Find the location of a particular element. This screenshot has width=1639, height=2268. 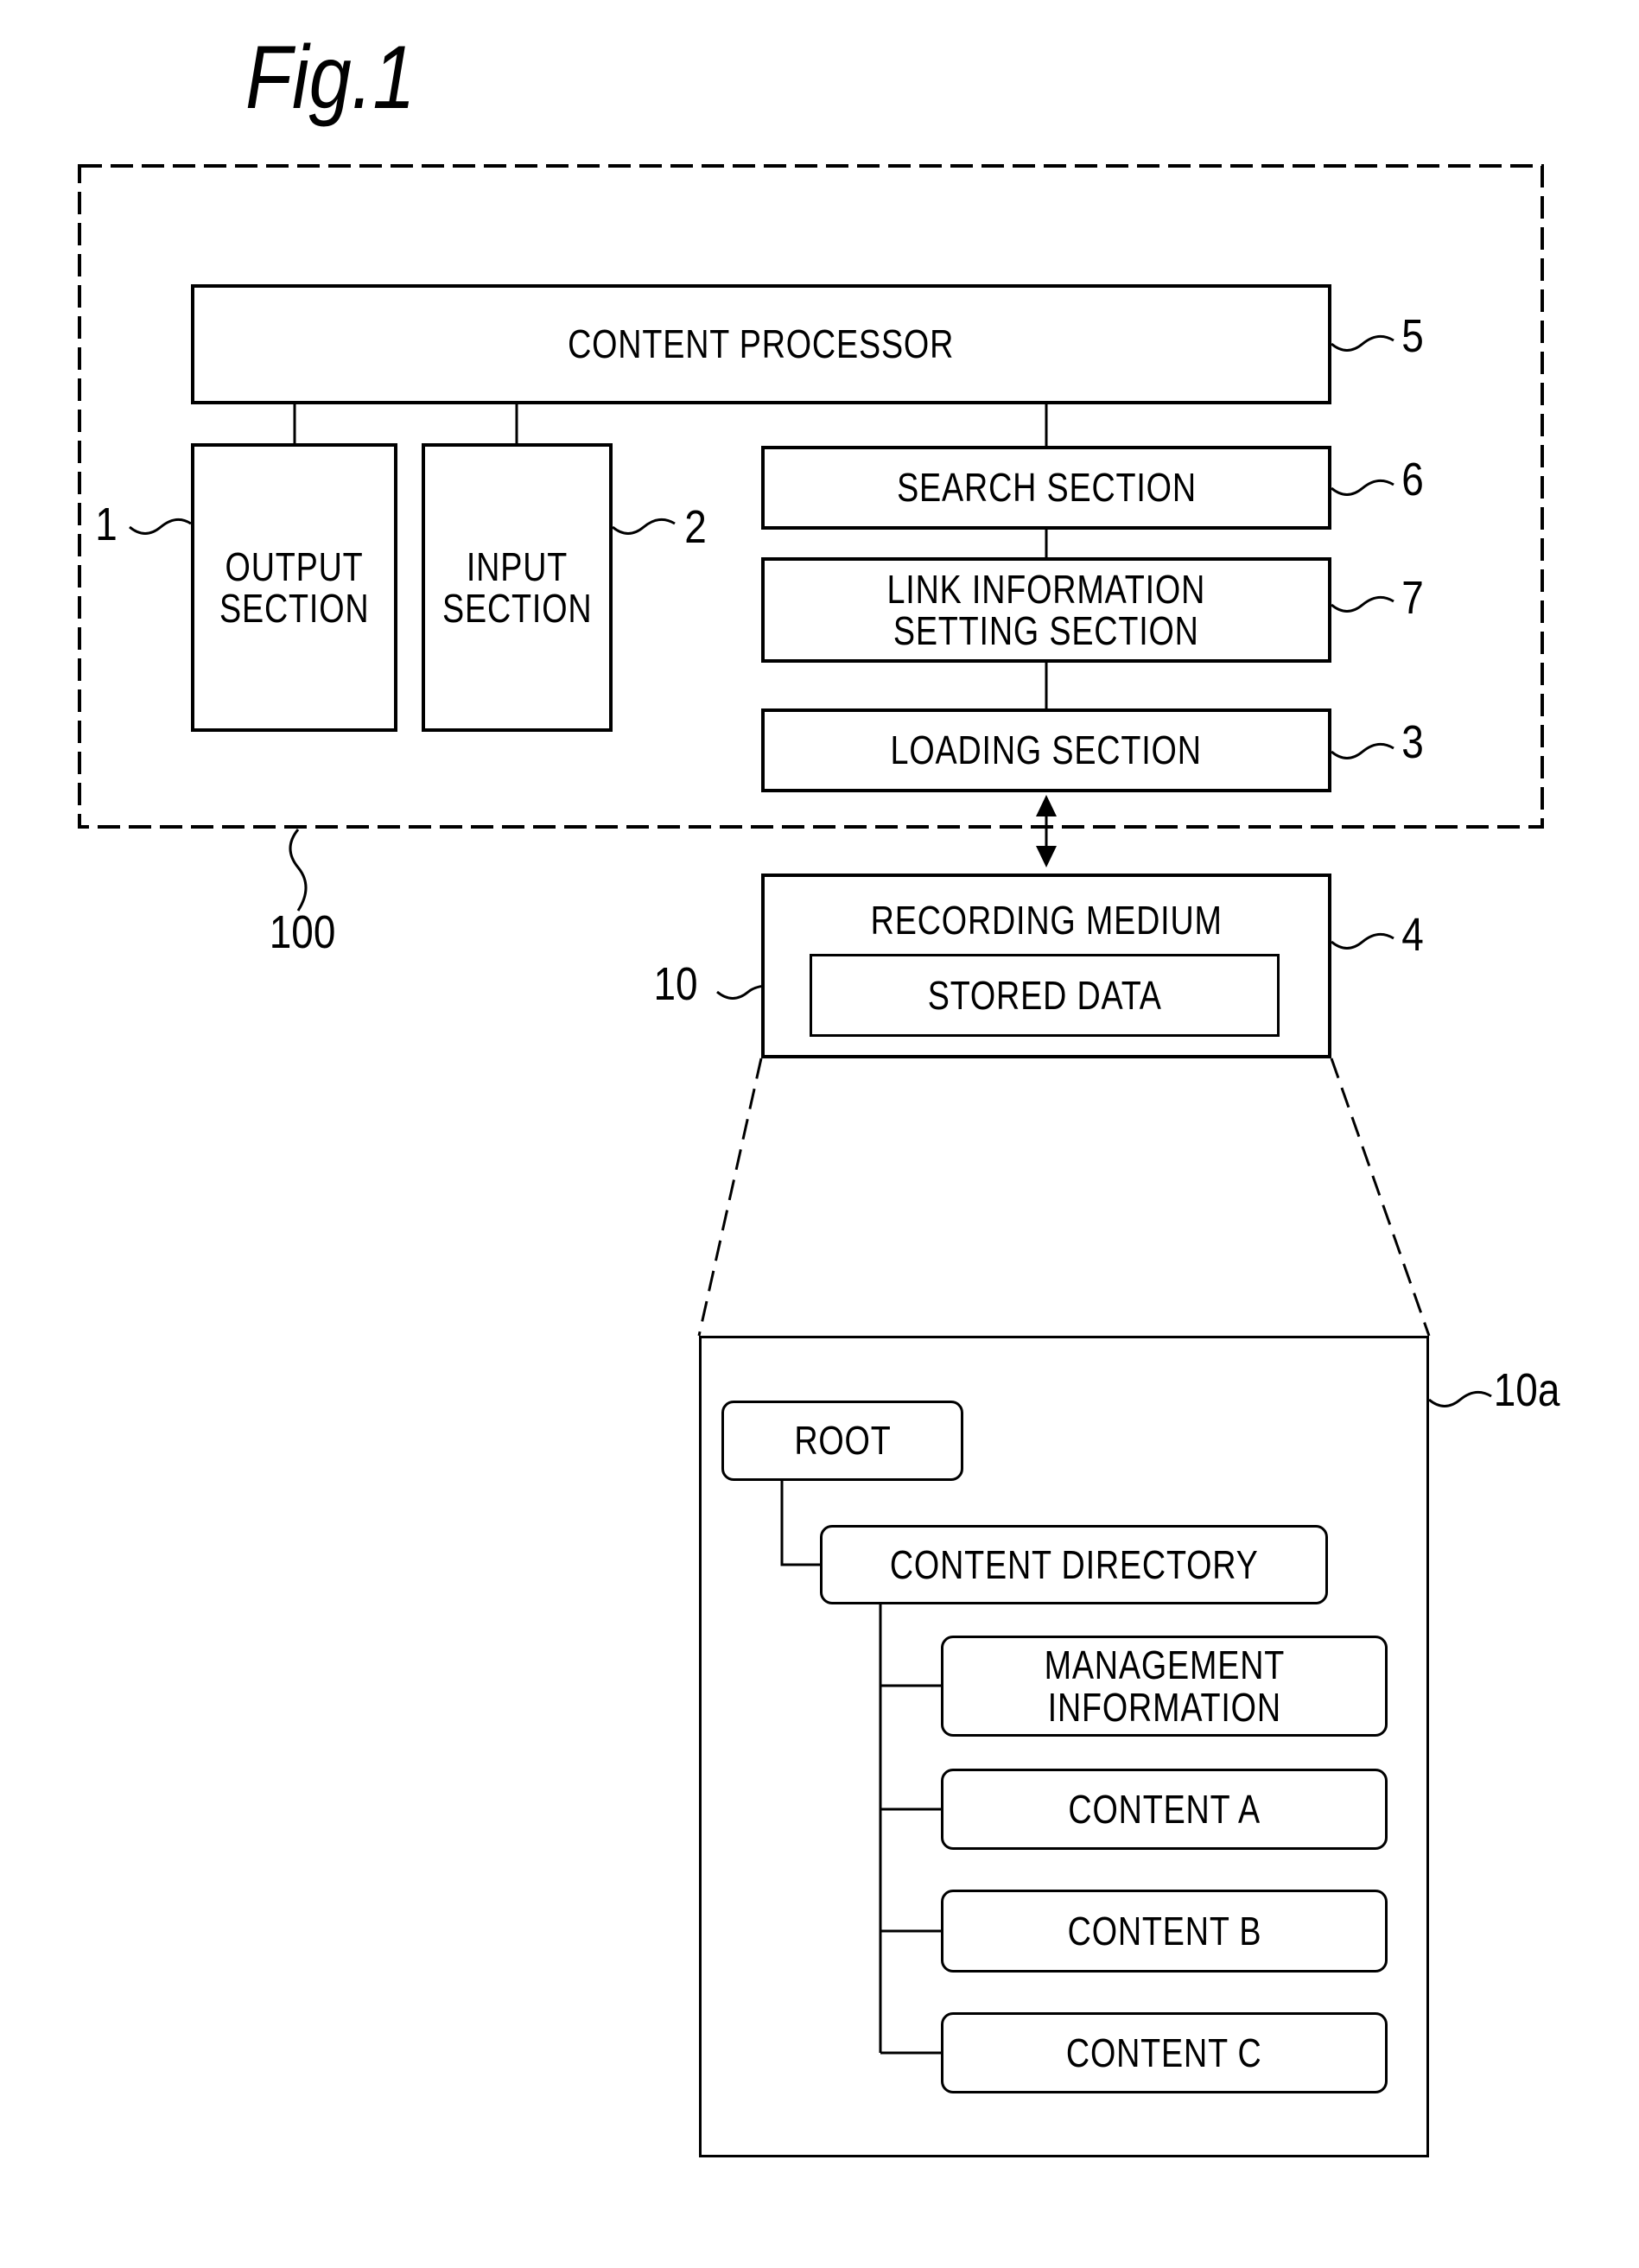

content-a-label: CONTENT A is located at coordinates (1164, 1809).